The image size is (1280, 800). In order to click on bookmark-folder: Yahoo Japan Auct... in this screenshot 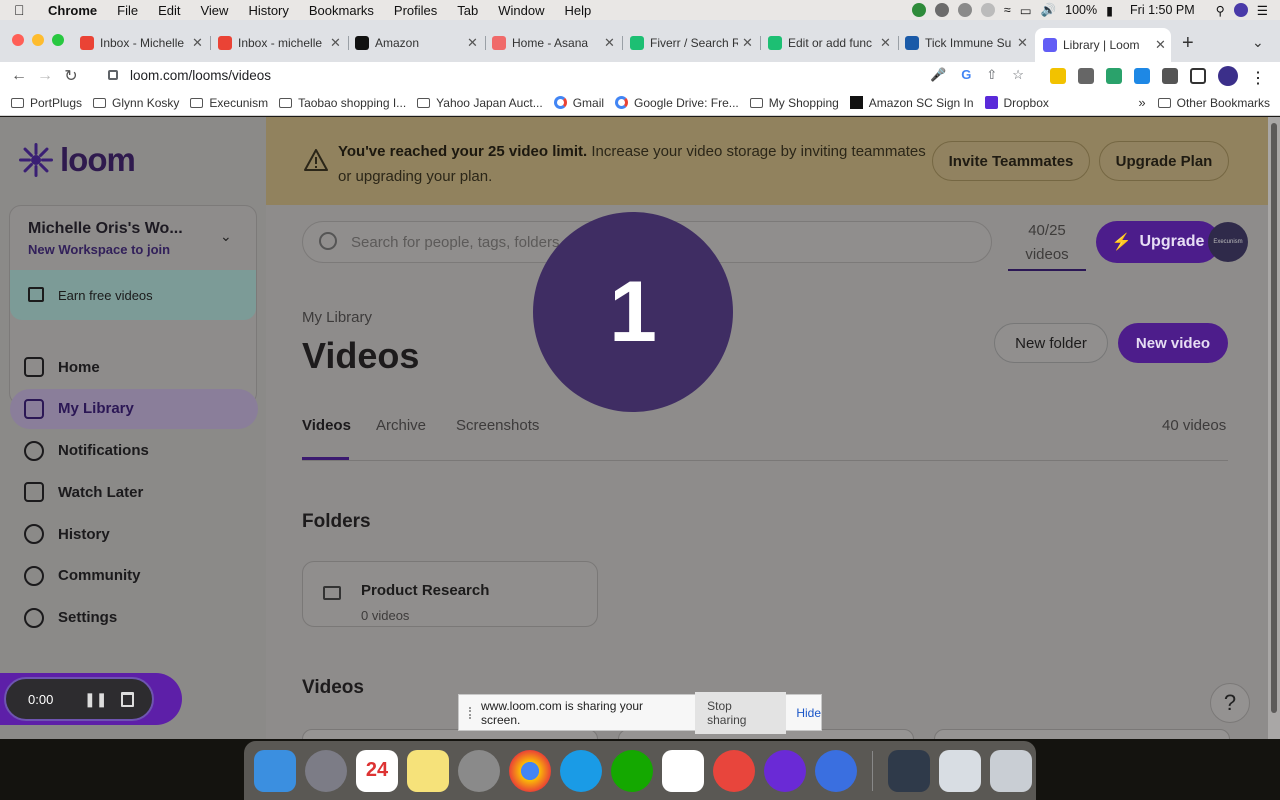, I will do `click(480, 103)`.